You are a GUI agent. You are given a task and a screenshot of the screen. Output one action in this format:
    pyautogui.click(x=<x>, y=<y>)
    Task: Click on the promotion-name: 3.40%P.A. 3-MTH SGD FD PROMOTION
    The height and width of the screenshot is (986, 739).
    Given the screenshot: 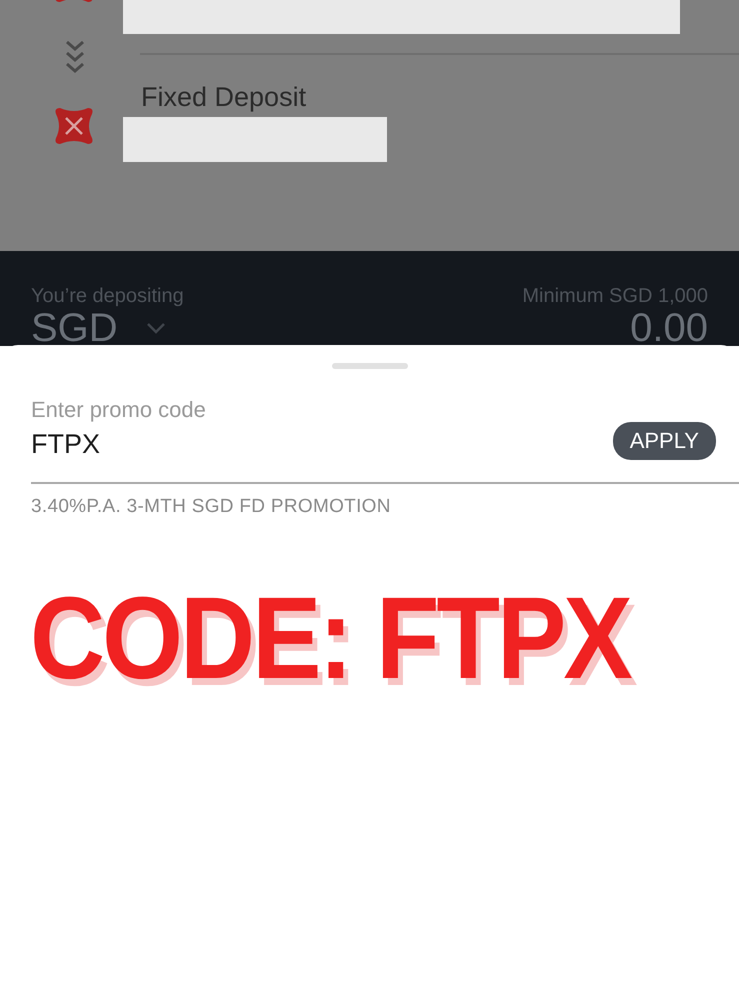 What is the action you would take?
    pyautogui.click(x=211, y=507)
    